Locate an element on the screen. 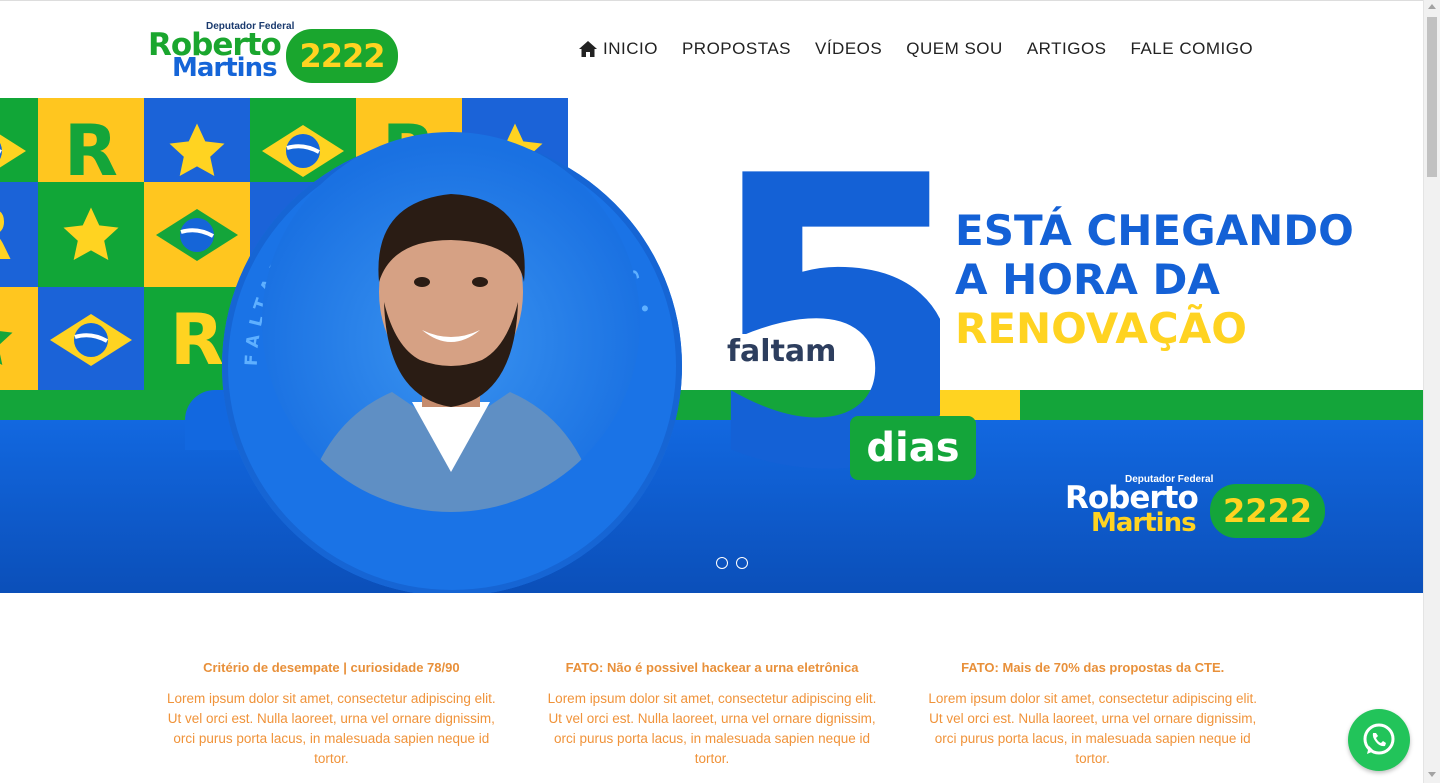  nav-propostas: PROPOSTAS is located at coordinates (736, 49).